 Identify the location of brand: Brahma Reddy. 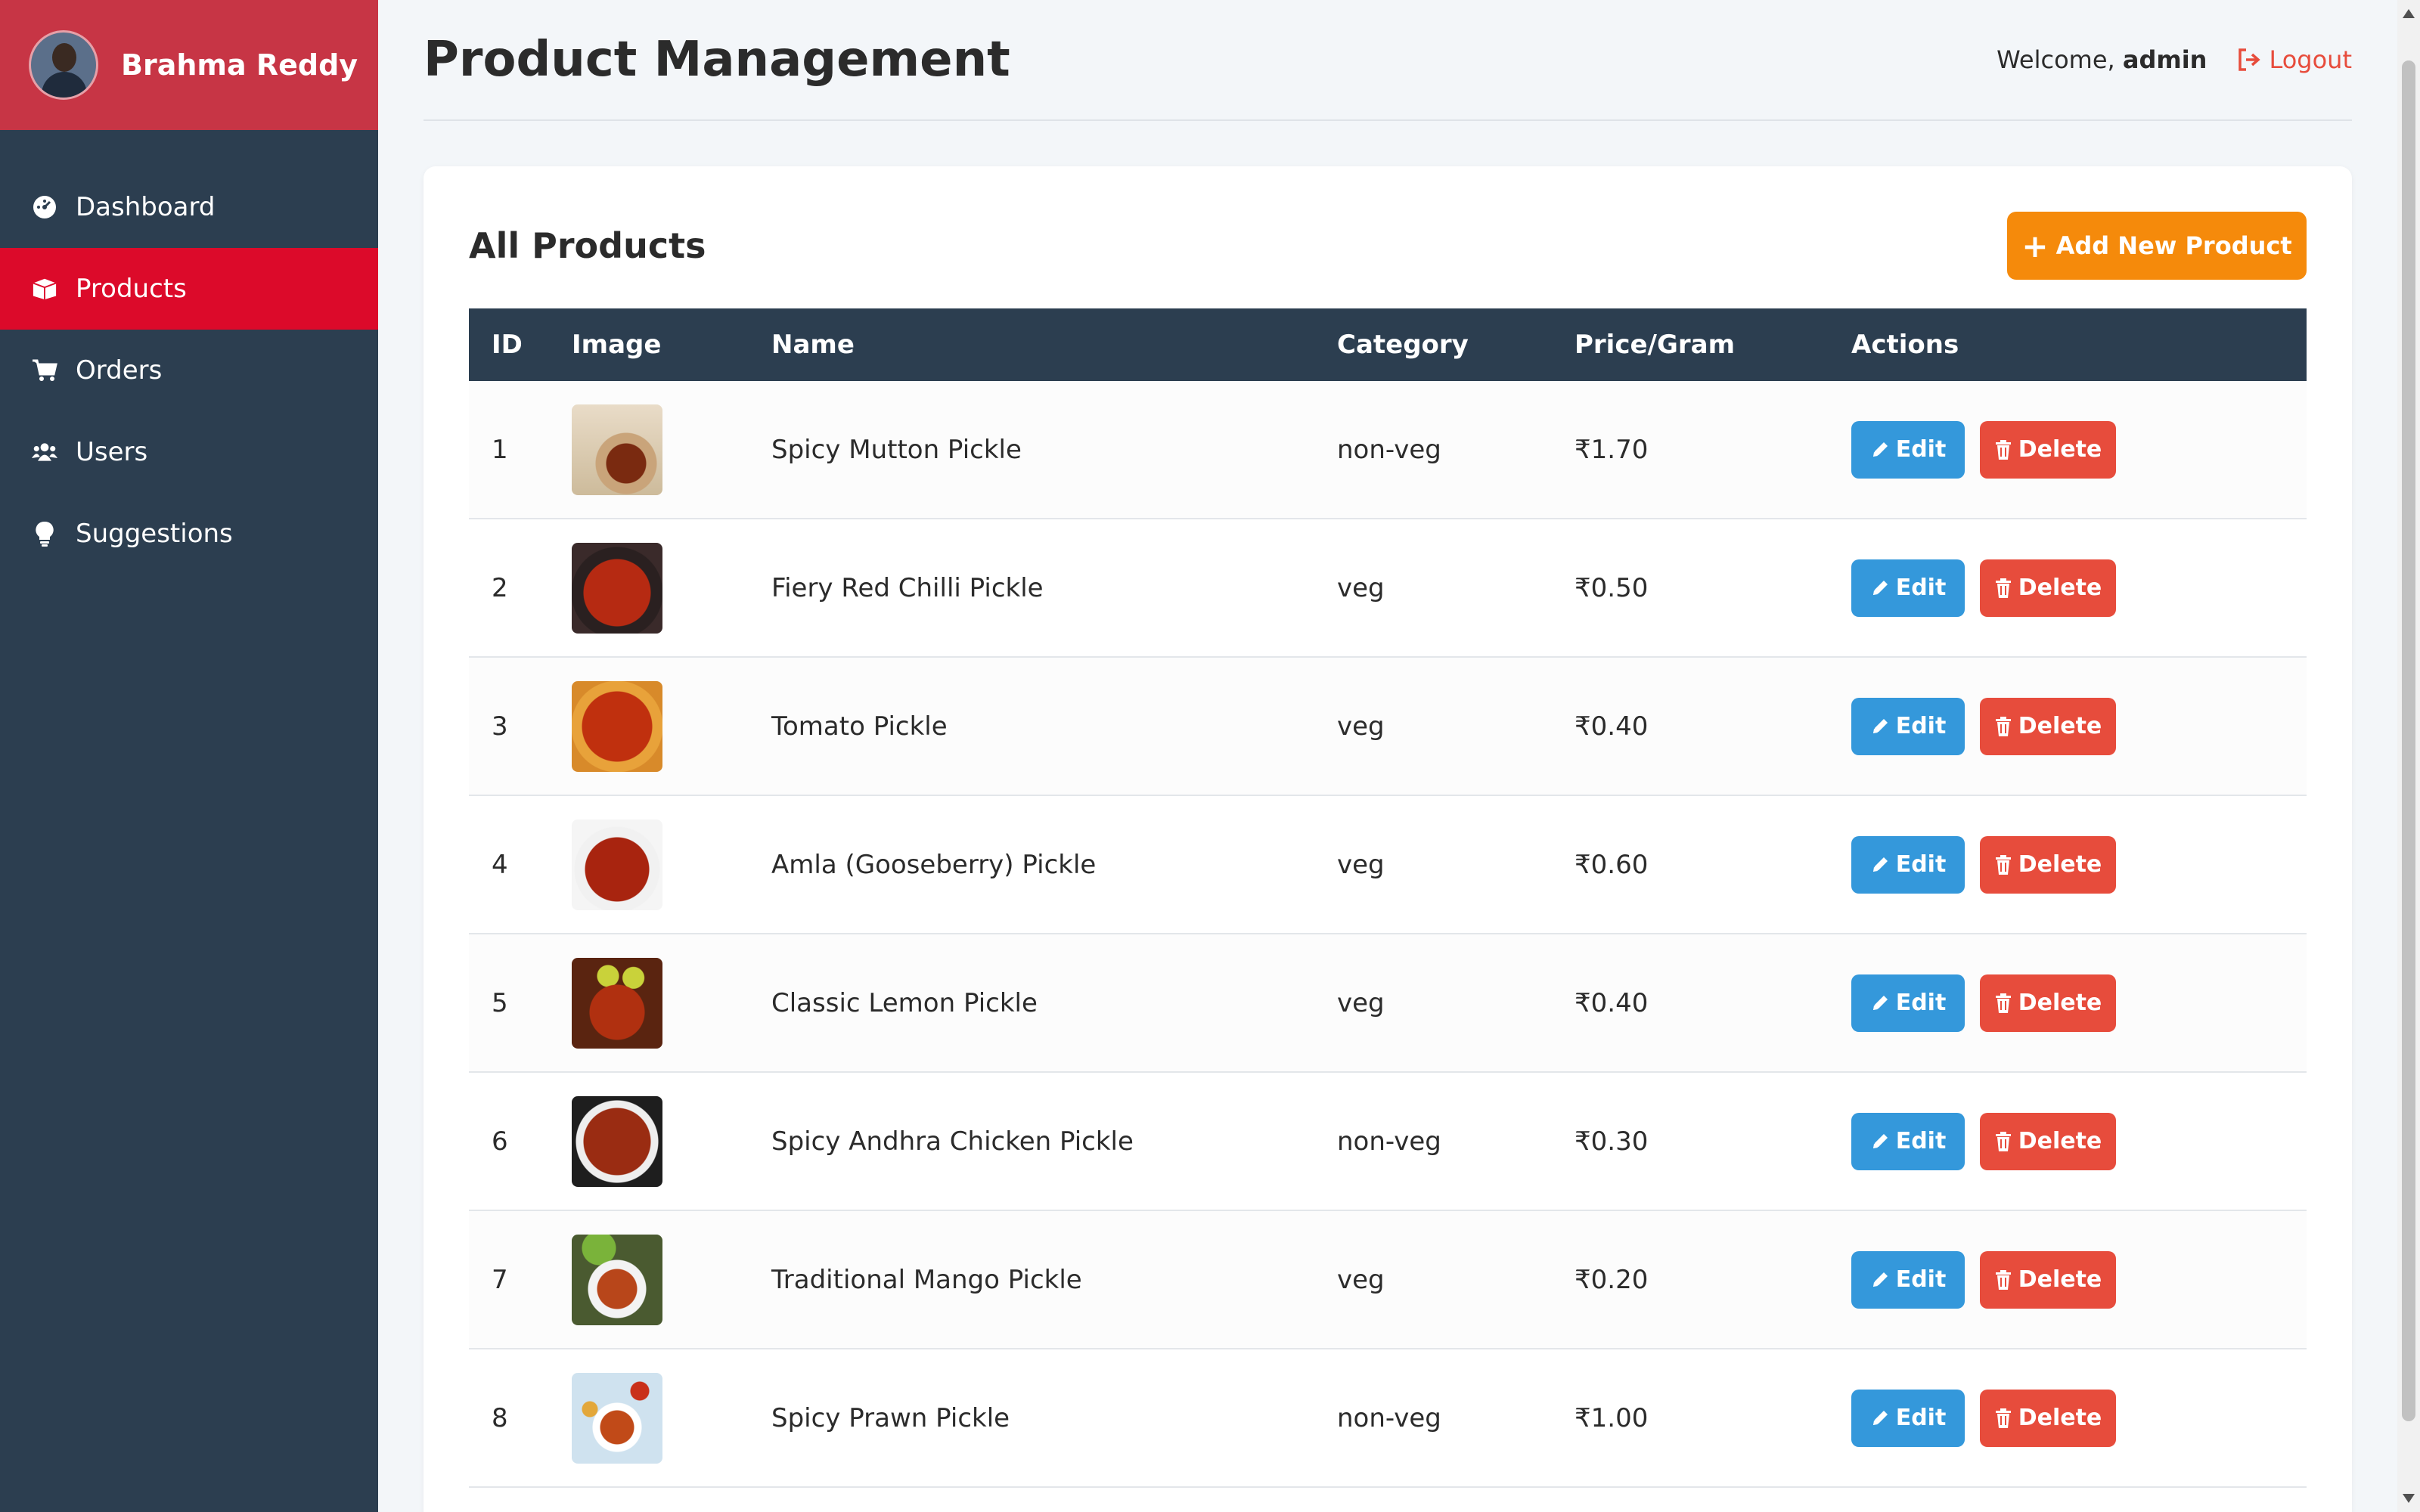
(189, 65).